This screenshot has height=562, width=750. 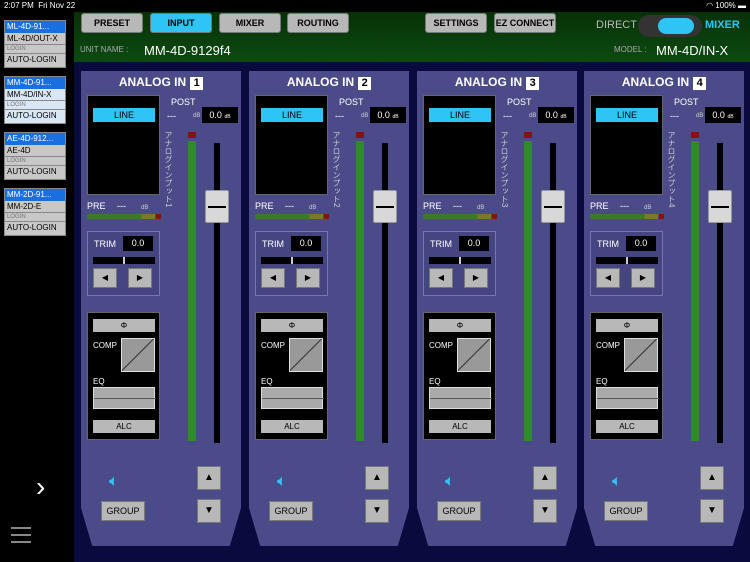 I want to click on device-card: ML-4D-91... ML-4D/OUT-X LOGIN AUTO-LOGIN, so click(x=35, y=44).